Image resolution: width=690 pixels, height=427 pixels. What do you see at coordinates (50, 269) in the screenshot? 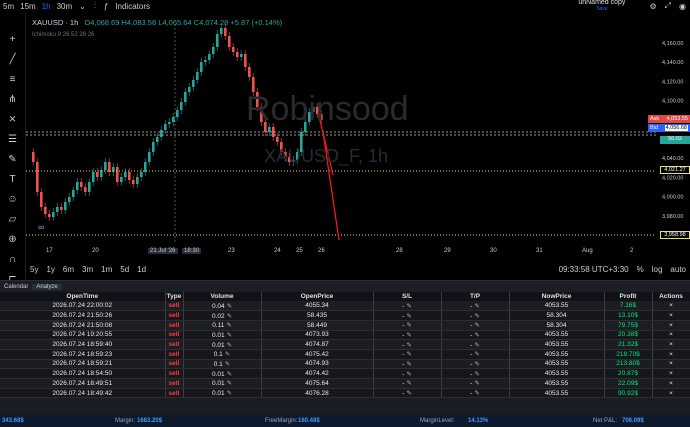
I see `range-1y: 1y` at bounding box center [50, 269].